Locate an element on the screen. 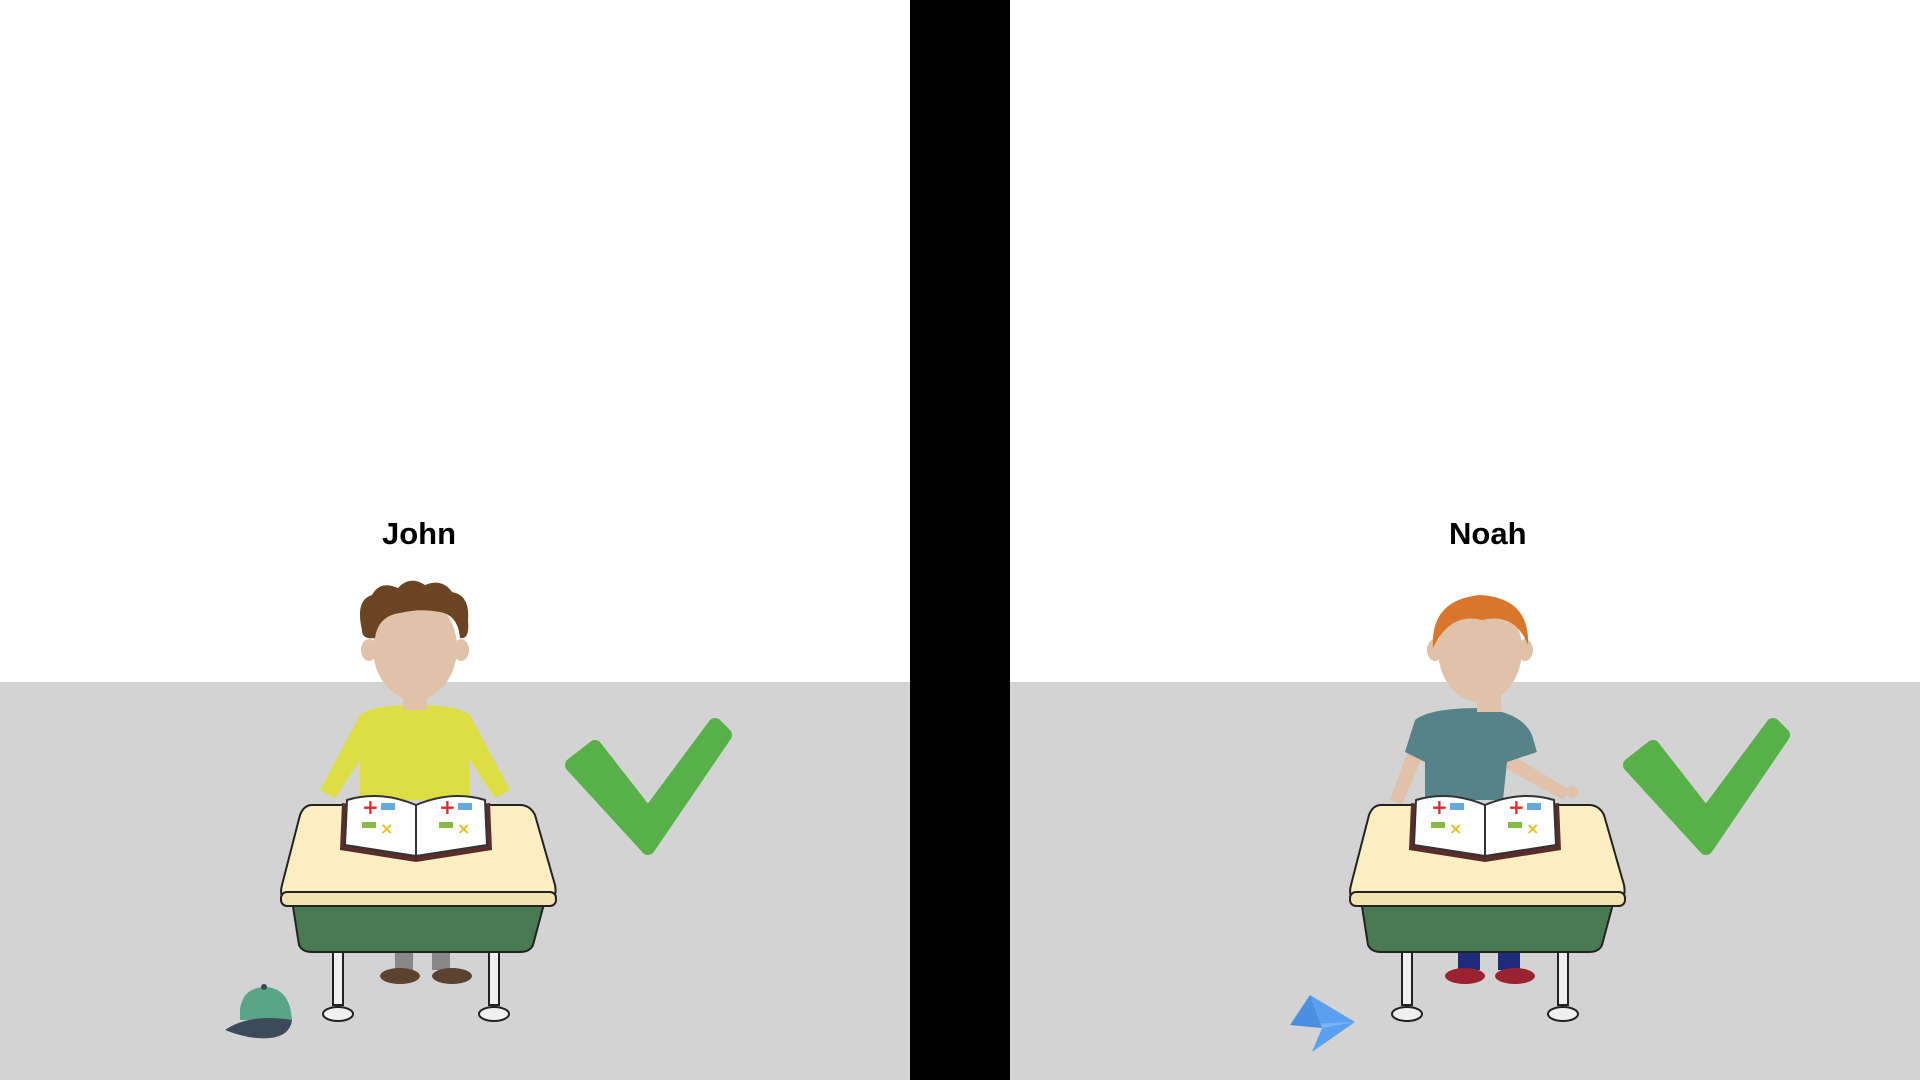 The height and width of the screenshot is (1080, 1920). noah-scene: + × + × is located at coordinates (1540, 823).